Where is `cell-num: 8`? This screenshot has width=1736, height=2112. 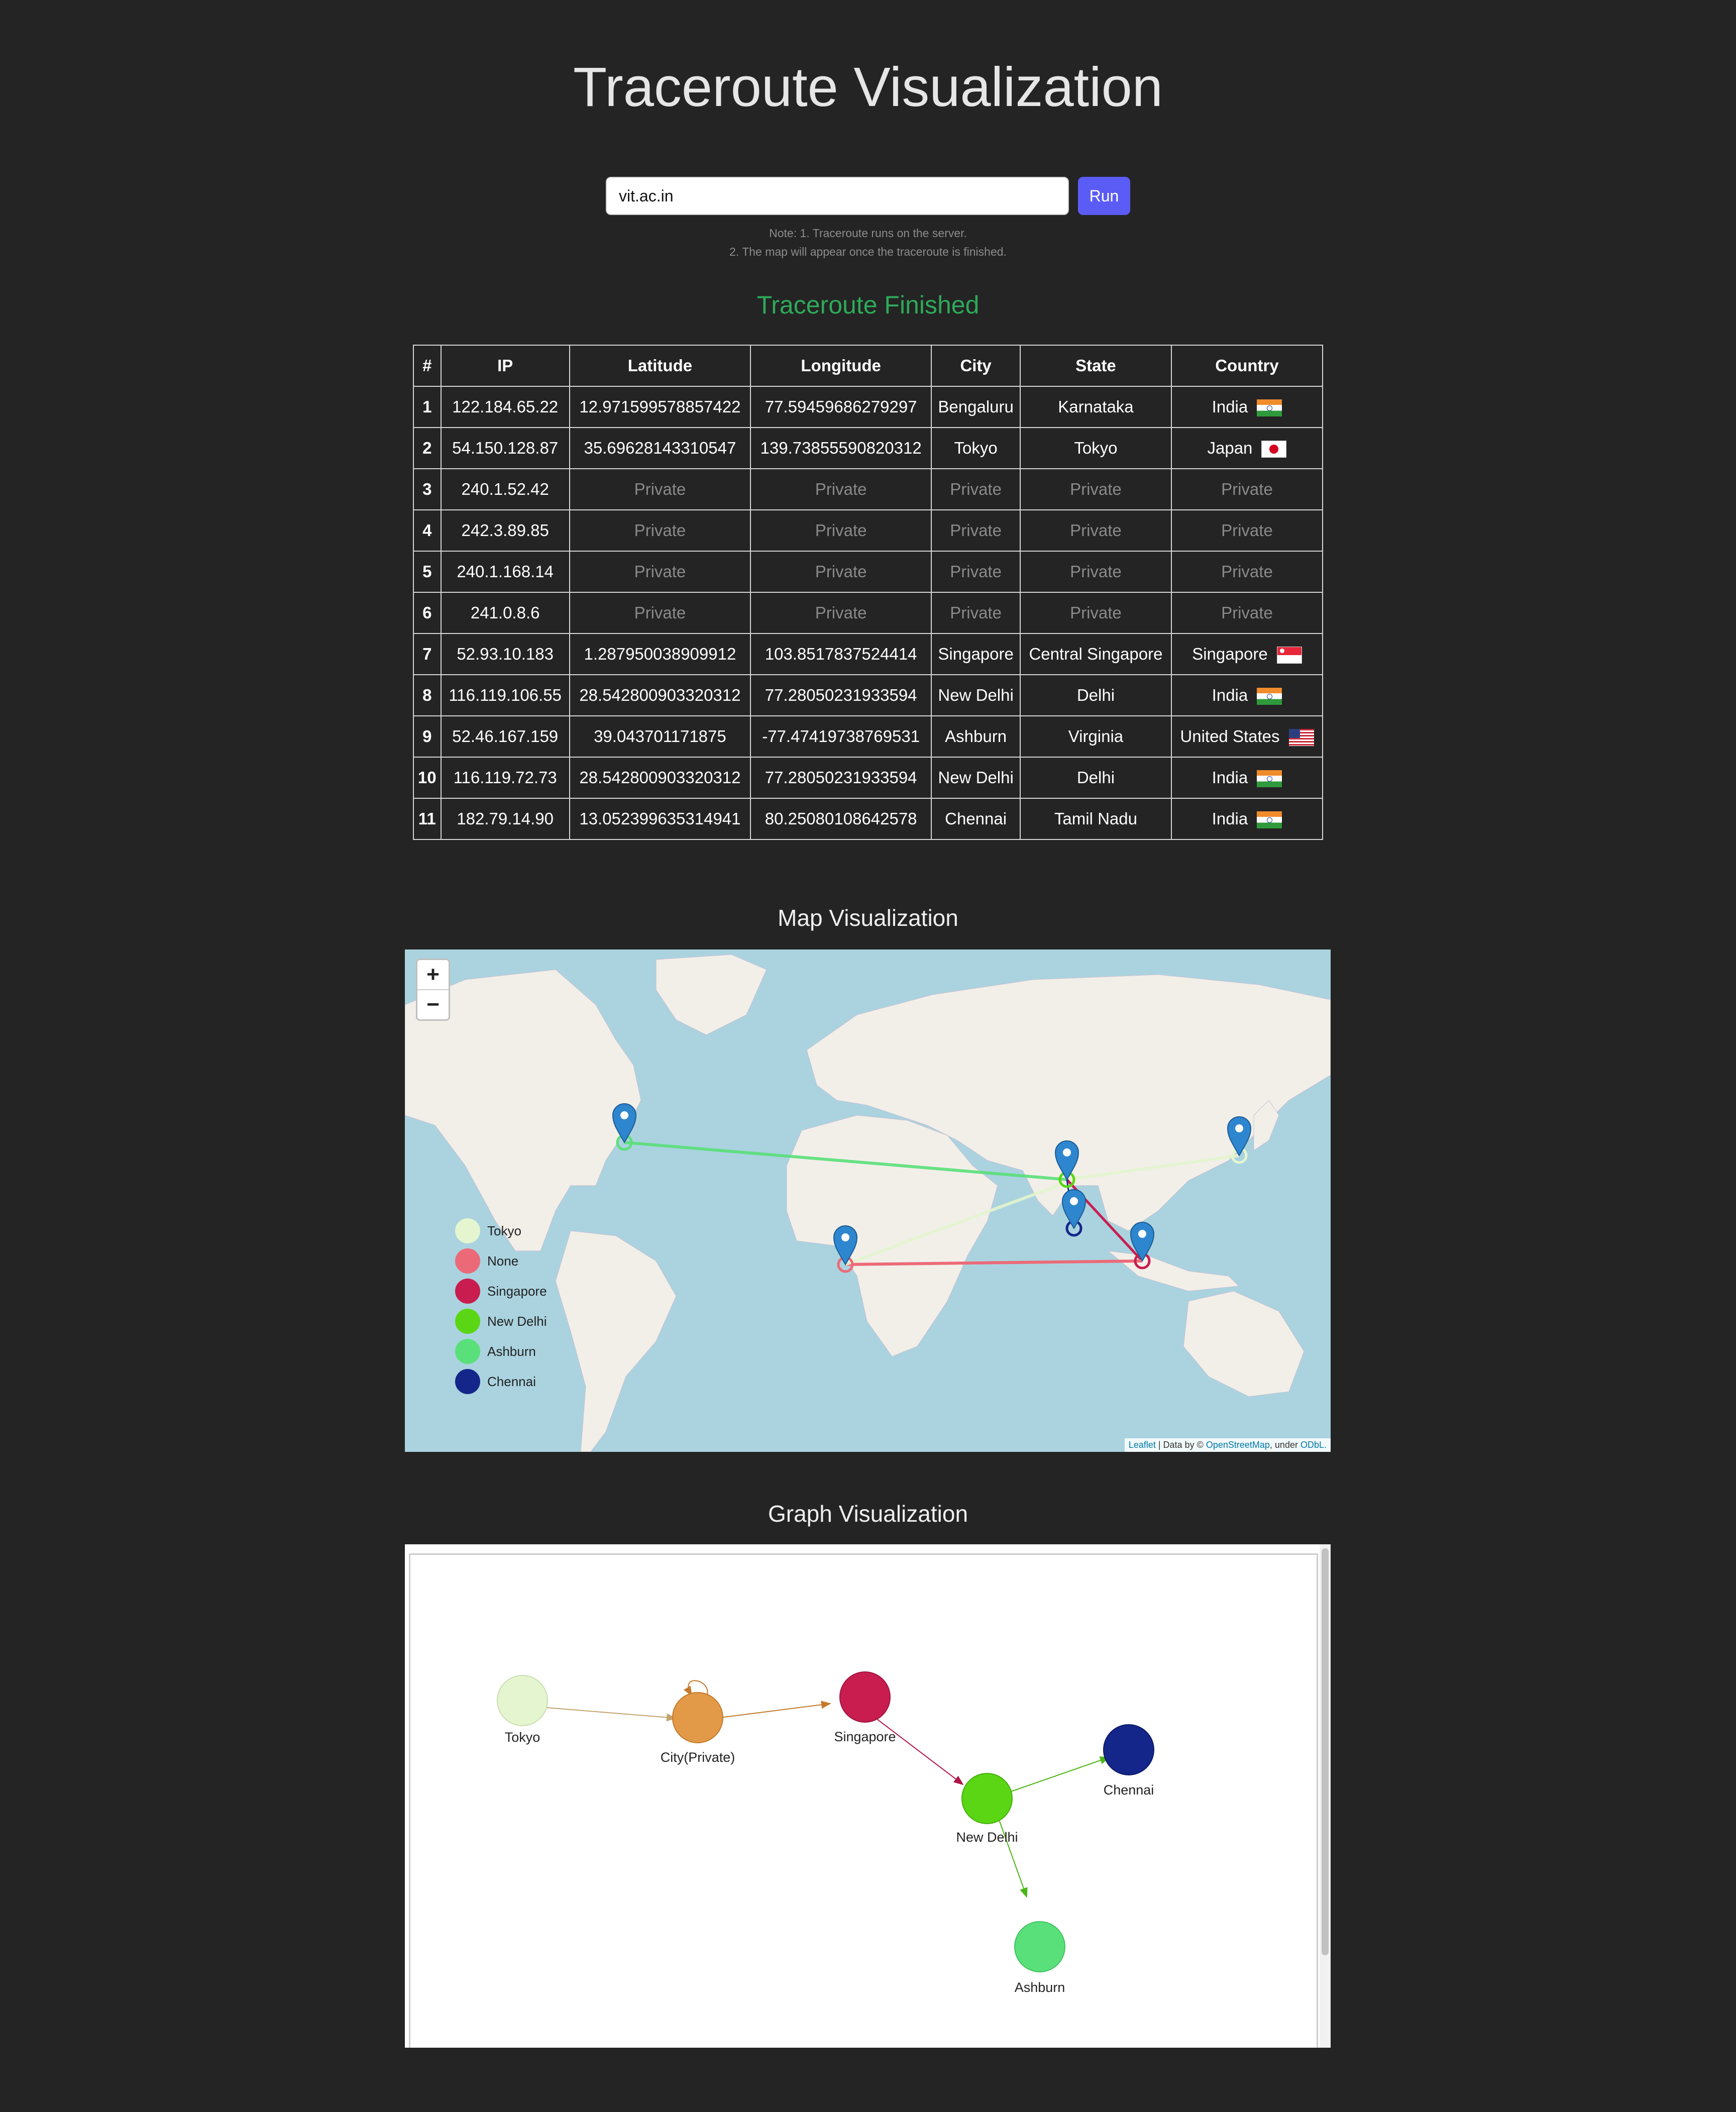 cell-num: 8 is located at coordinates (427, 695).